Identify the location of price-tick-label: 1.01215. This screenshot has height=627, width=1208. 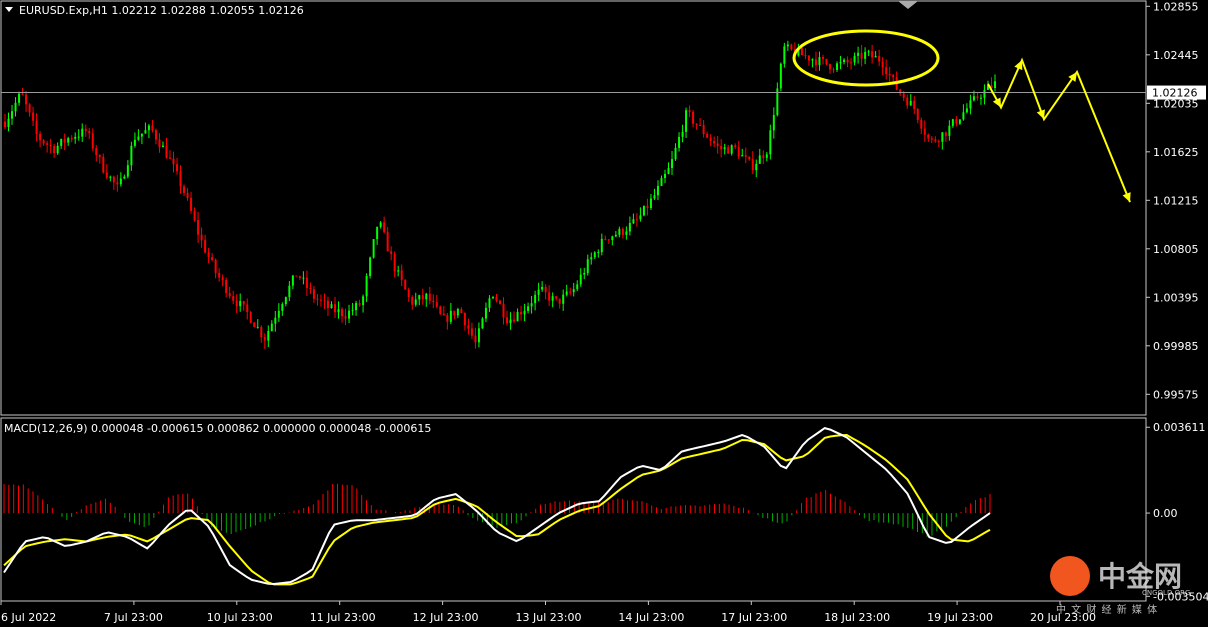
(1176, 200).